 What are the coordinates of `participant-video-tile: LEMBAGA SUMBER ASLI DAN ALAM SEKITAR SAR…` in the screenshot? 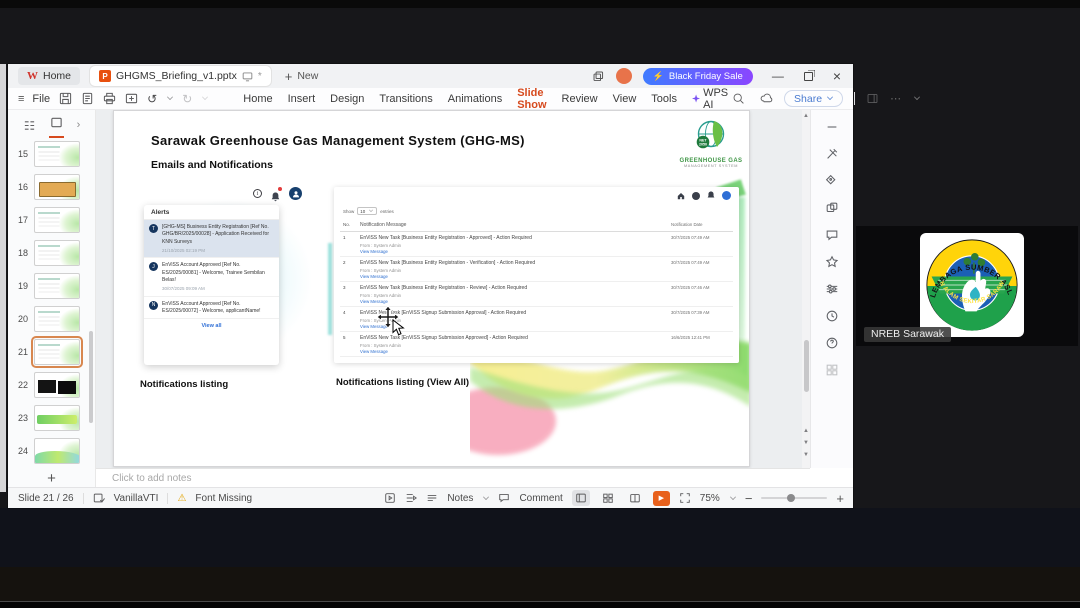 It's located at (967, 286).